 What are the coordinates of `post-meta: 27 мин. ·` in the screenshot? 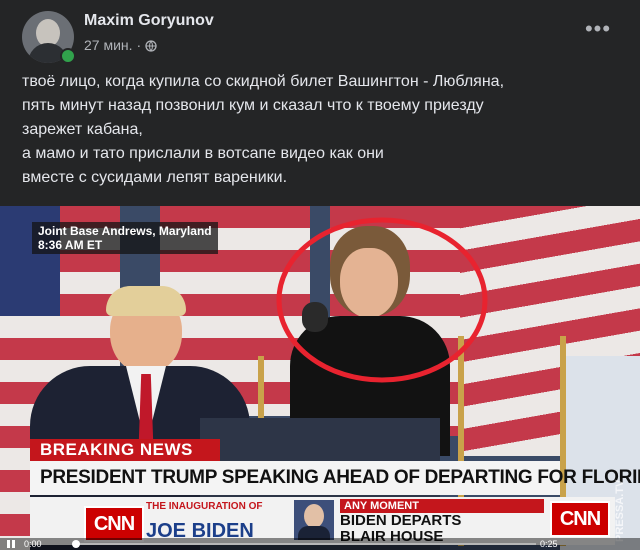 It's located at (120, 45).